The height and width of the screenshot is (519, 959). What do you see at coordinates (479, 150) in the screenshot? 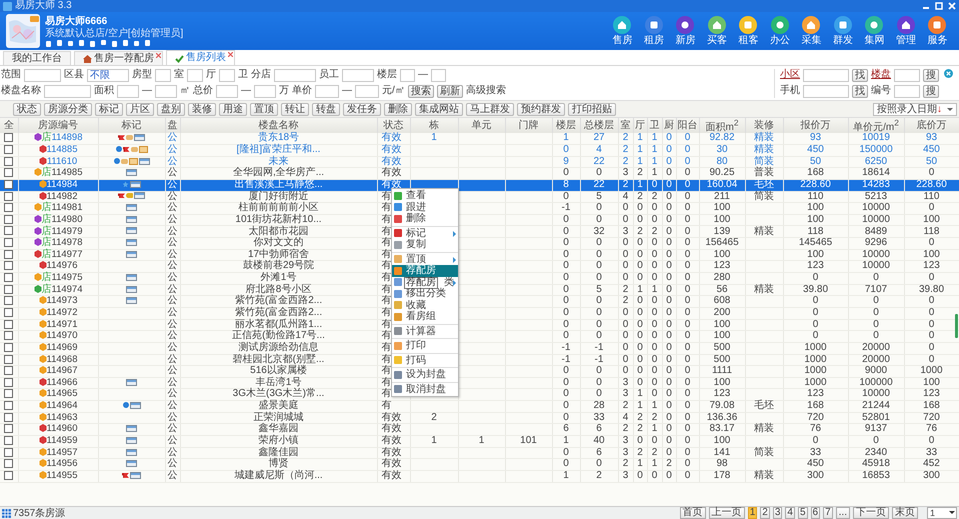
I see `table-row: 114885 公 [隆祖]富荣庄平和... 有效 0 4 2 1 1 0 0 30 精装 450 150000 450` at bounding box center [479, 150].